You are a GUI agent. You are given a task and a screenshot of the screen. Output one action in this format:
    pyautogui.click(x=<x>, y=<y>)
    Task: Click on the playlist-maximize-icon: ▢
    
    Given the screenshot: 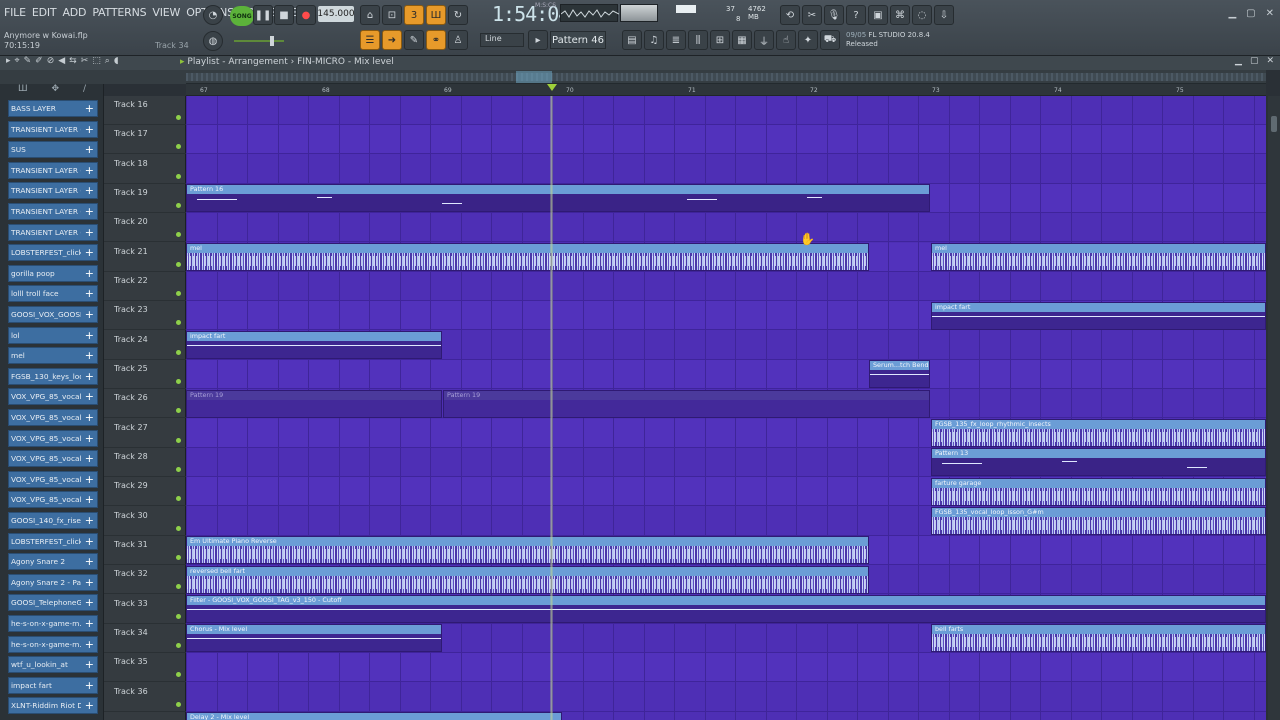 What is the action you would take?
    pyautogui.click(x=1254, y=61)
    